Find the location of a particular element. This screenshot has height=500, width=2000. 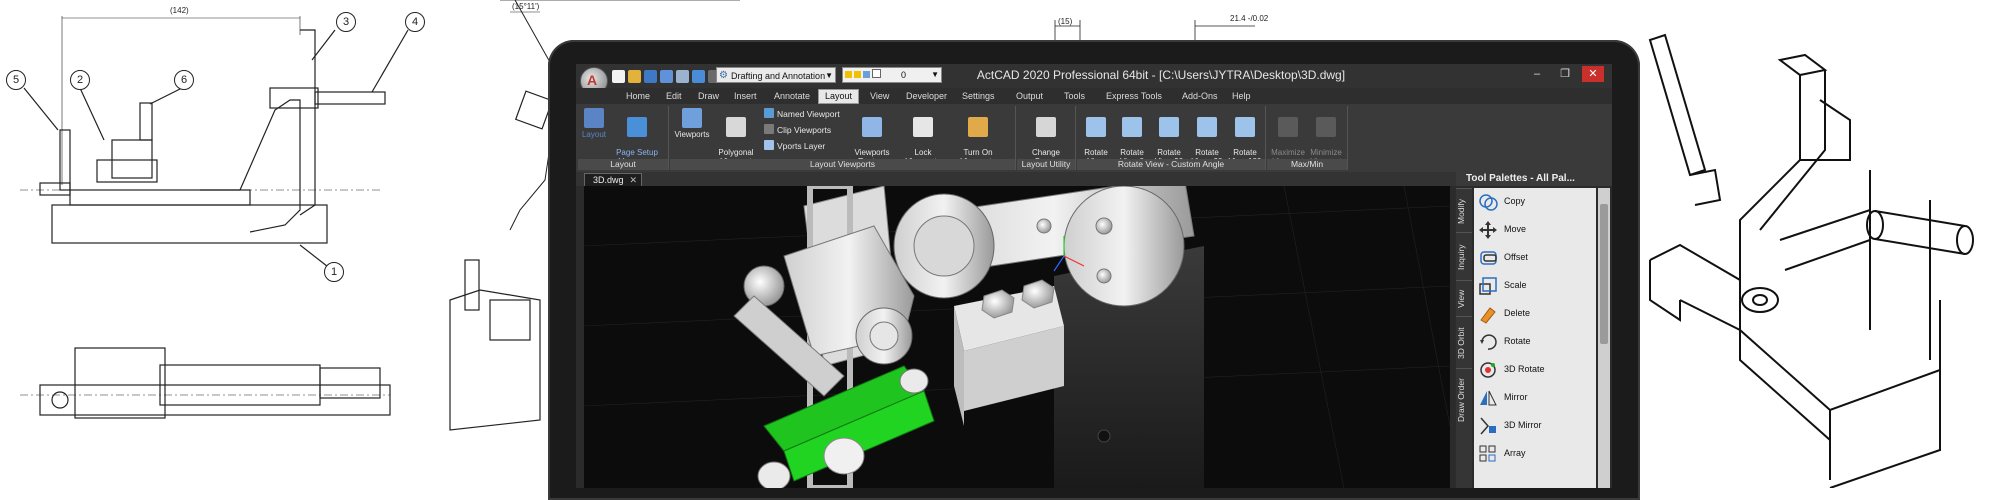

document-tabs: 3D.dwg ✕ is located at coordinates (1026, 179).